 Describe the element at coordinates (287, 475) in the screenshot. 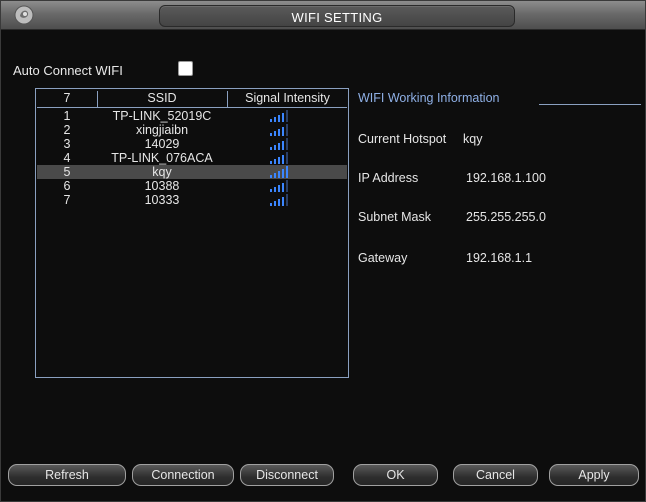

I see `disconnect-button: Disconnect` at that location.